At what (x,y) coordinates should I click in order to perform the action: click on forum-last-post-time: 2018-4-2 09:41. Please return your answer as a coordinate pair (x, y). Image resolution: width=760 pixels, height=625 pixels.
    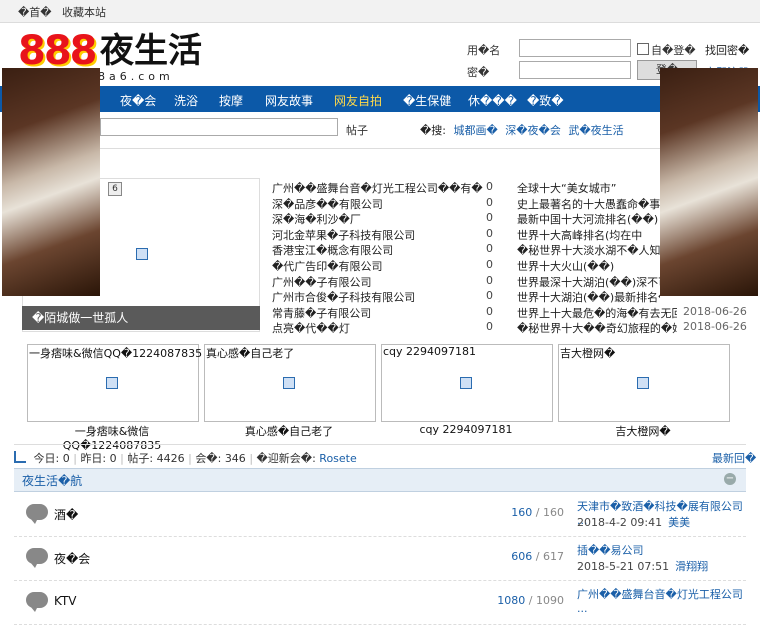
    Looking at the image, I should click on (620, 522).